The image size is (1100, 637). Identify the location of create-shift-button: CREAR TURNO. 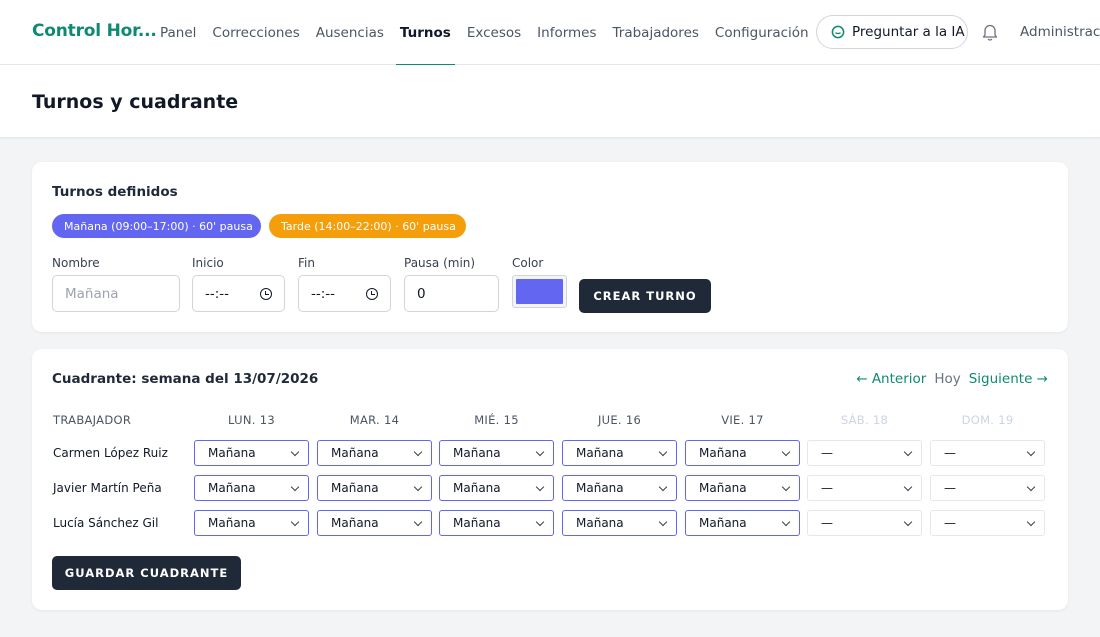
(645, 296).